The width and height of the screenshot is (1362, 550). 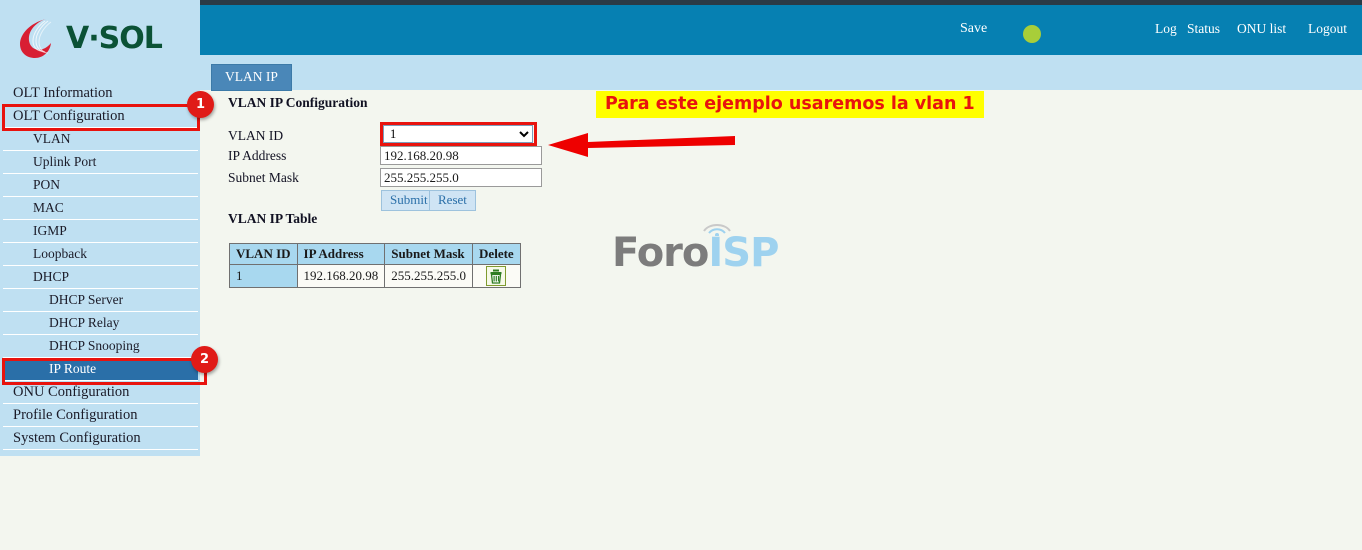 I want to click on save-button: Save, so click(x=973, y=29).